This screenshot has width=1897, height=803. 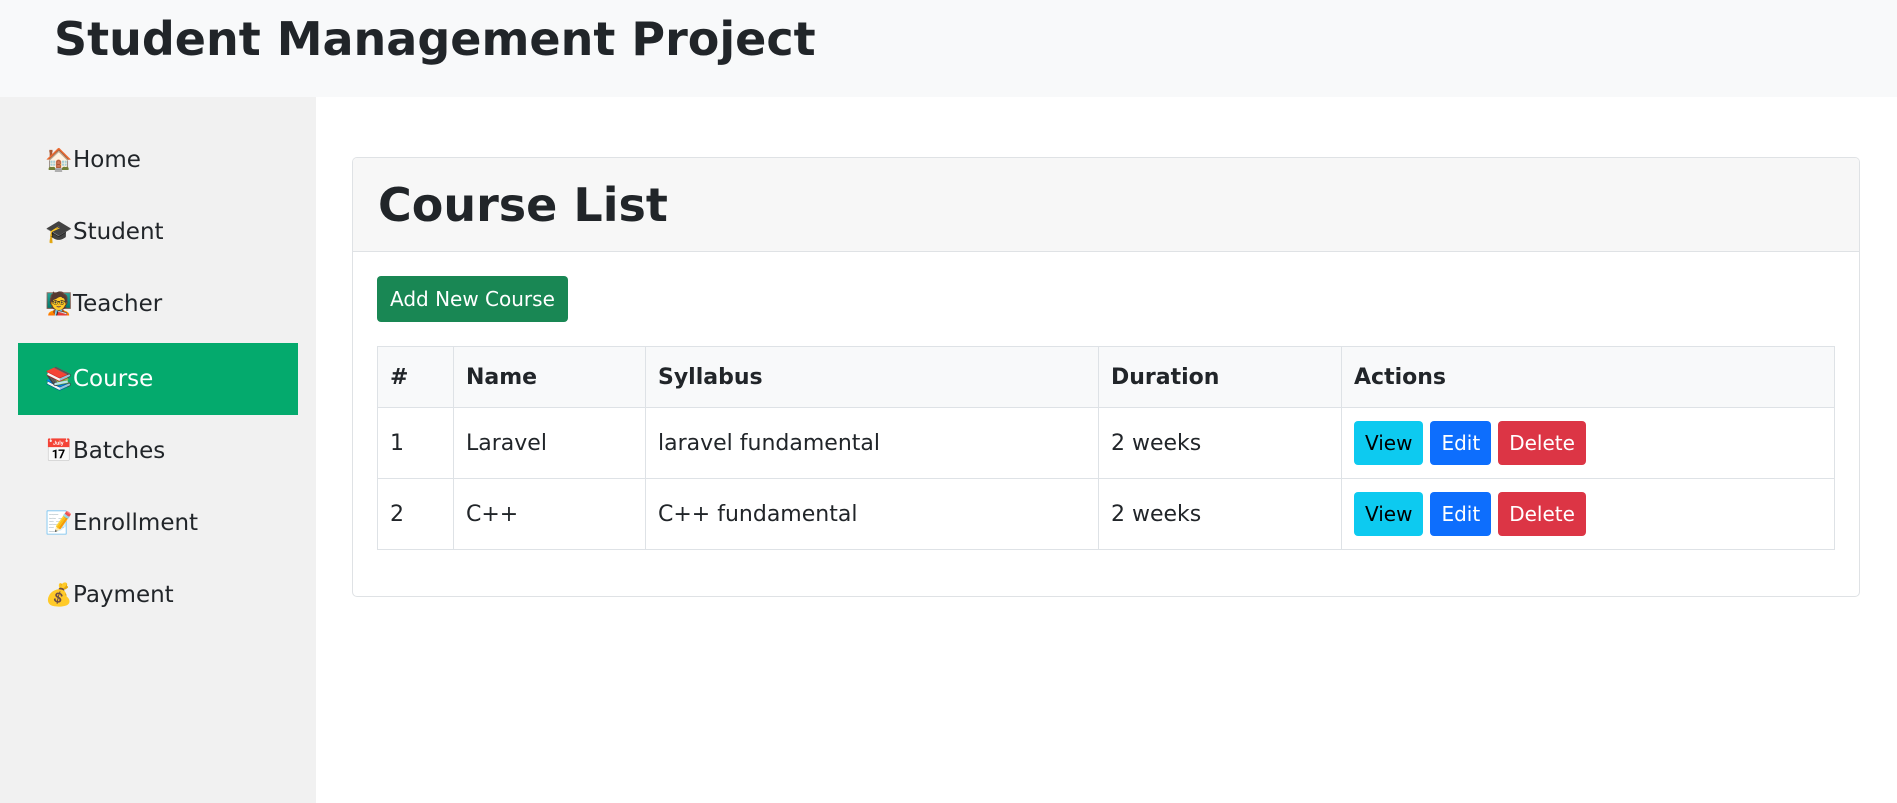 I want to click on column-header-actions: Actions, so click(x=1588, y=377).